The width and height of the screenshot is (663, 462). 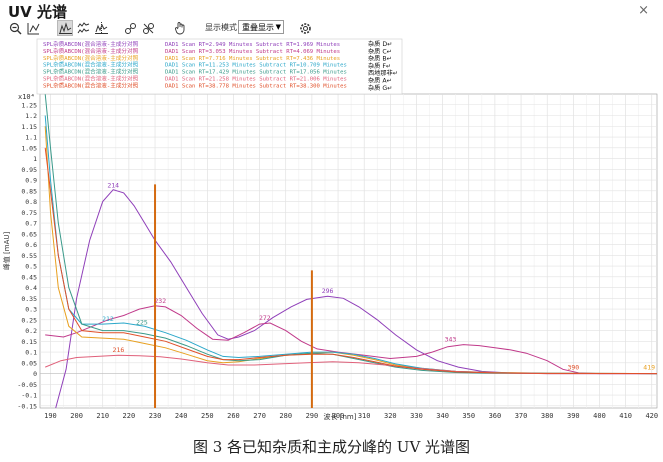 I want to click on peak-label-216: 216, so click(x=119, y=350).